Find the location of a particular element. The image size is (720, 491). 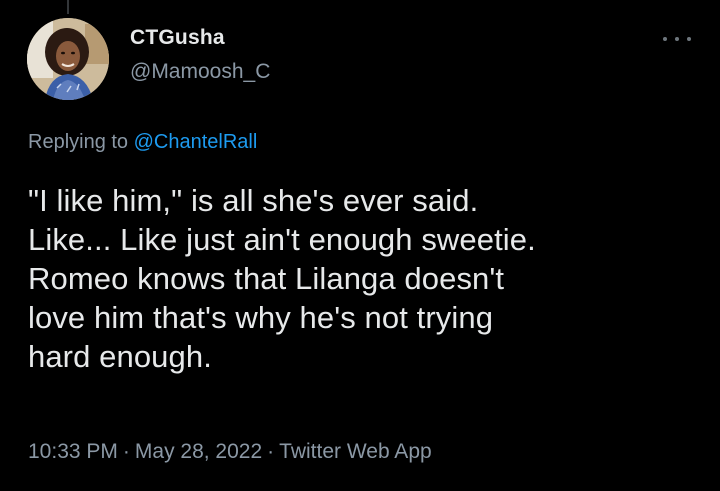

tweet-text-line: Like... Like just ain't enough sweetie. is located at coordinates (282, 239).